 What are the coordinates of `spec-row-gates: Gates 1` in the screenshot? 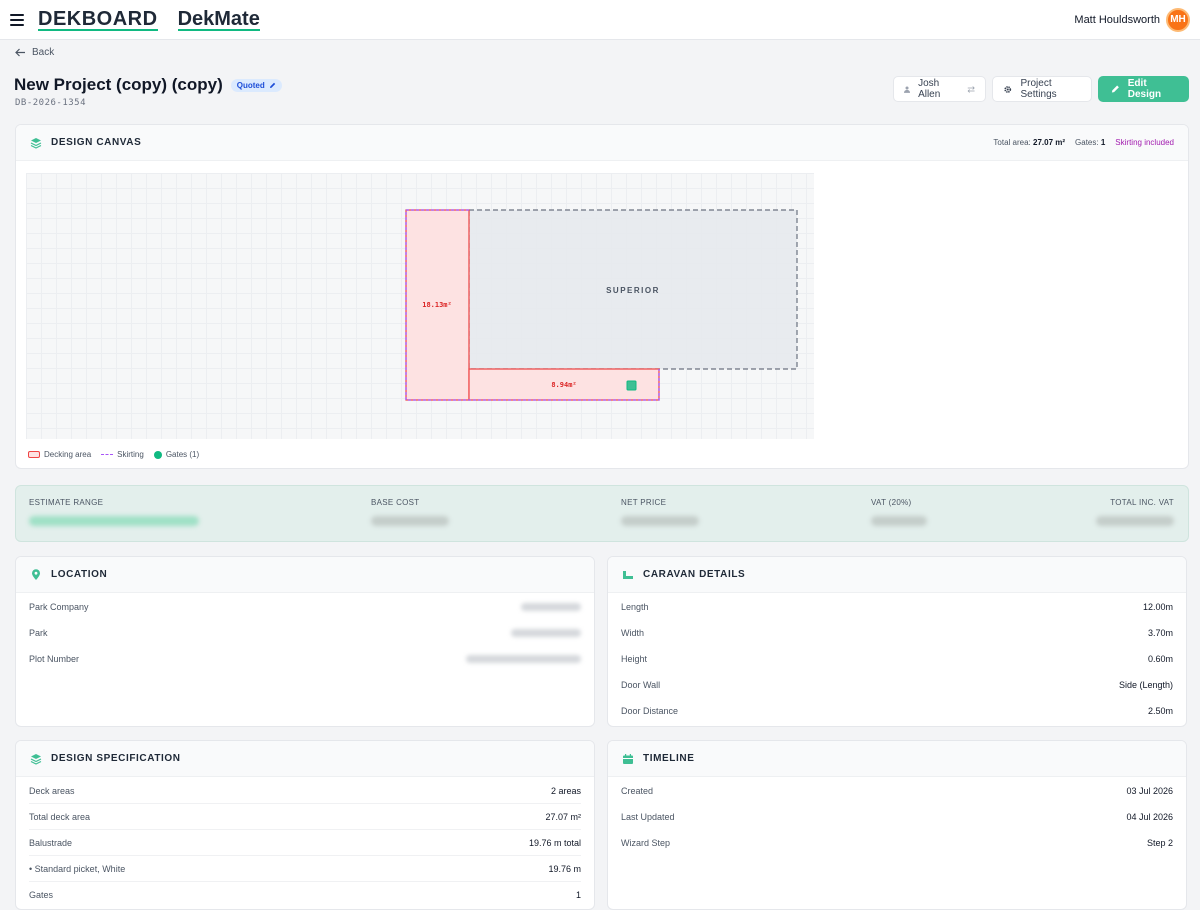 It's located at (305, 895).